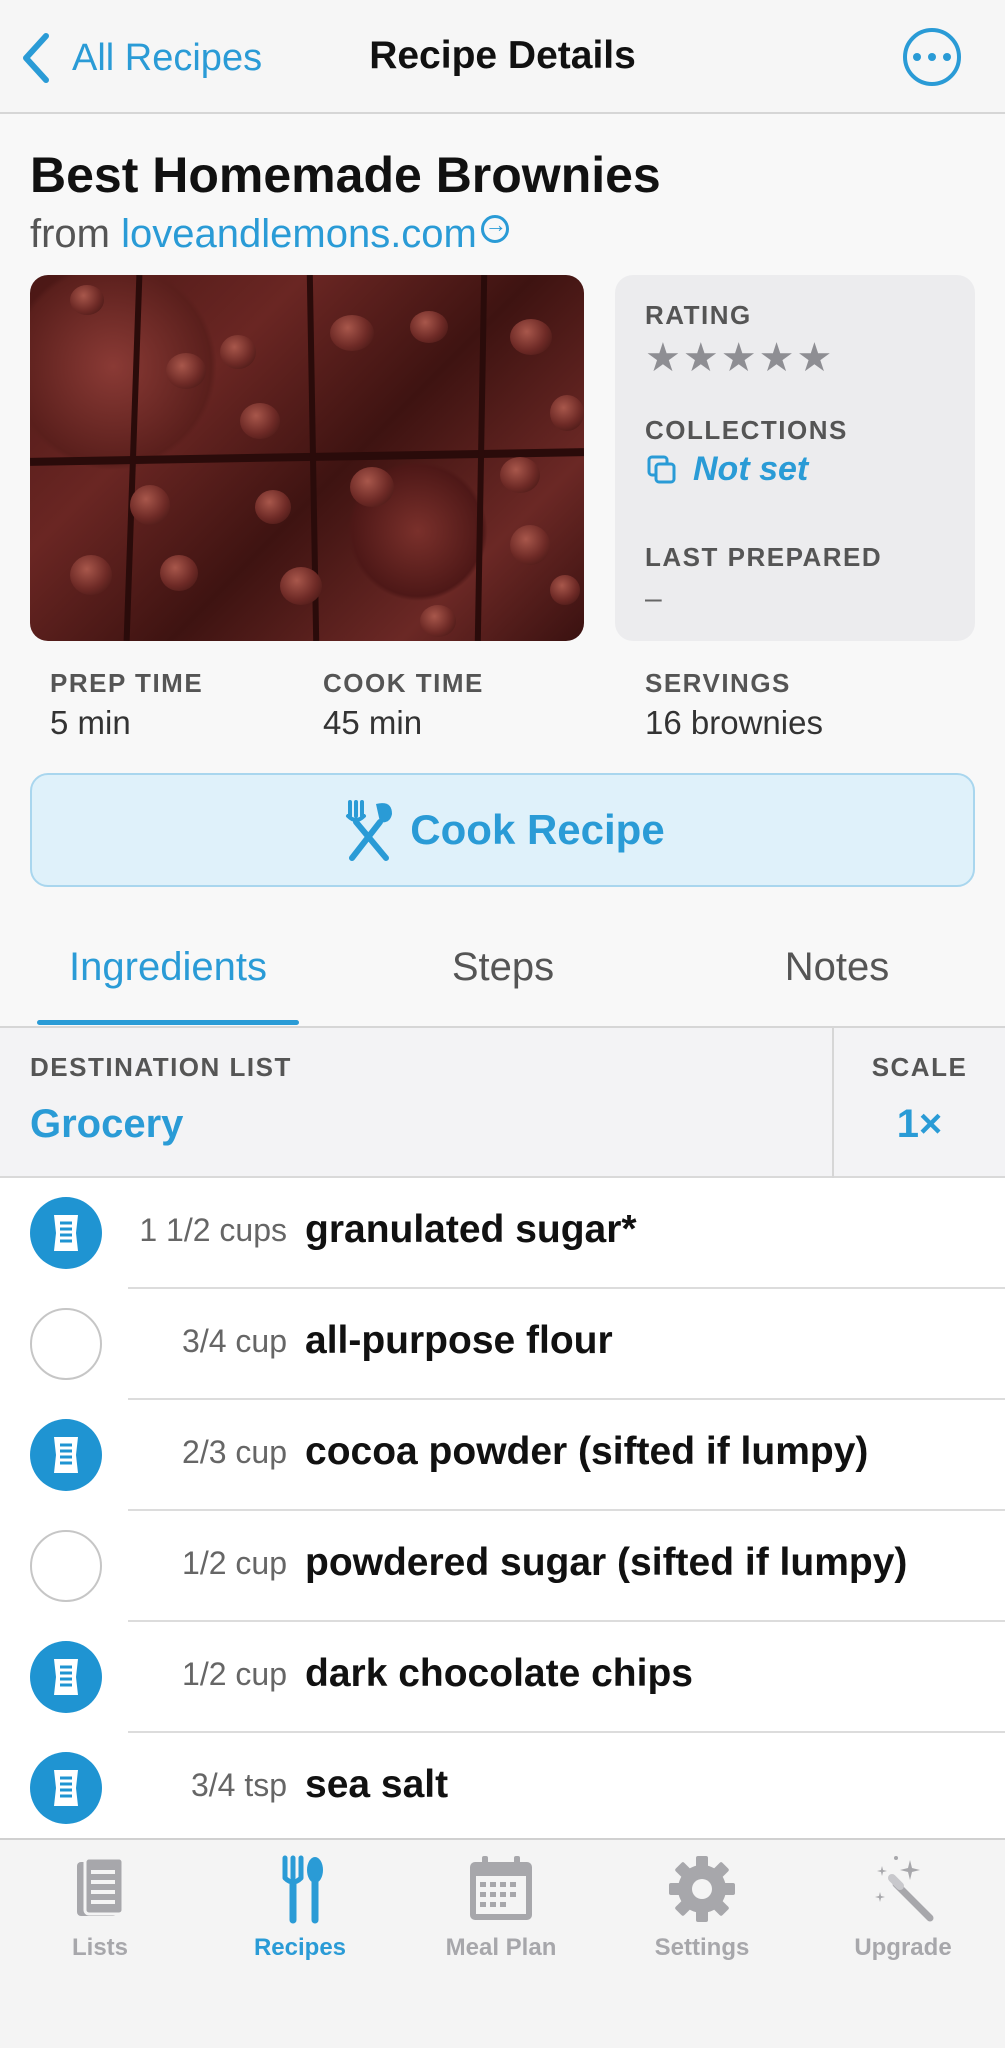  Describe the element at coordinates (537, 829) in the screenshot. I see `cook-recipe-label: Cook Recipe` at that location.